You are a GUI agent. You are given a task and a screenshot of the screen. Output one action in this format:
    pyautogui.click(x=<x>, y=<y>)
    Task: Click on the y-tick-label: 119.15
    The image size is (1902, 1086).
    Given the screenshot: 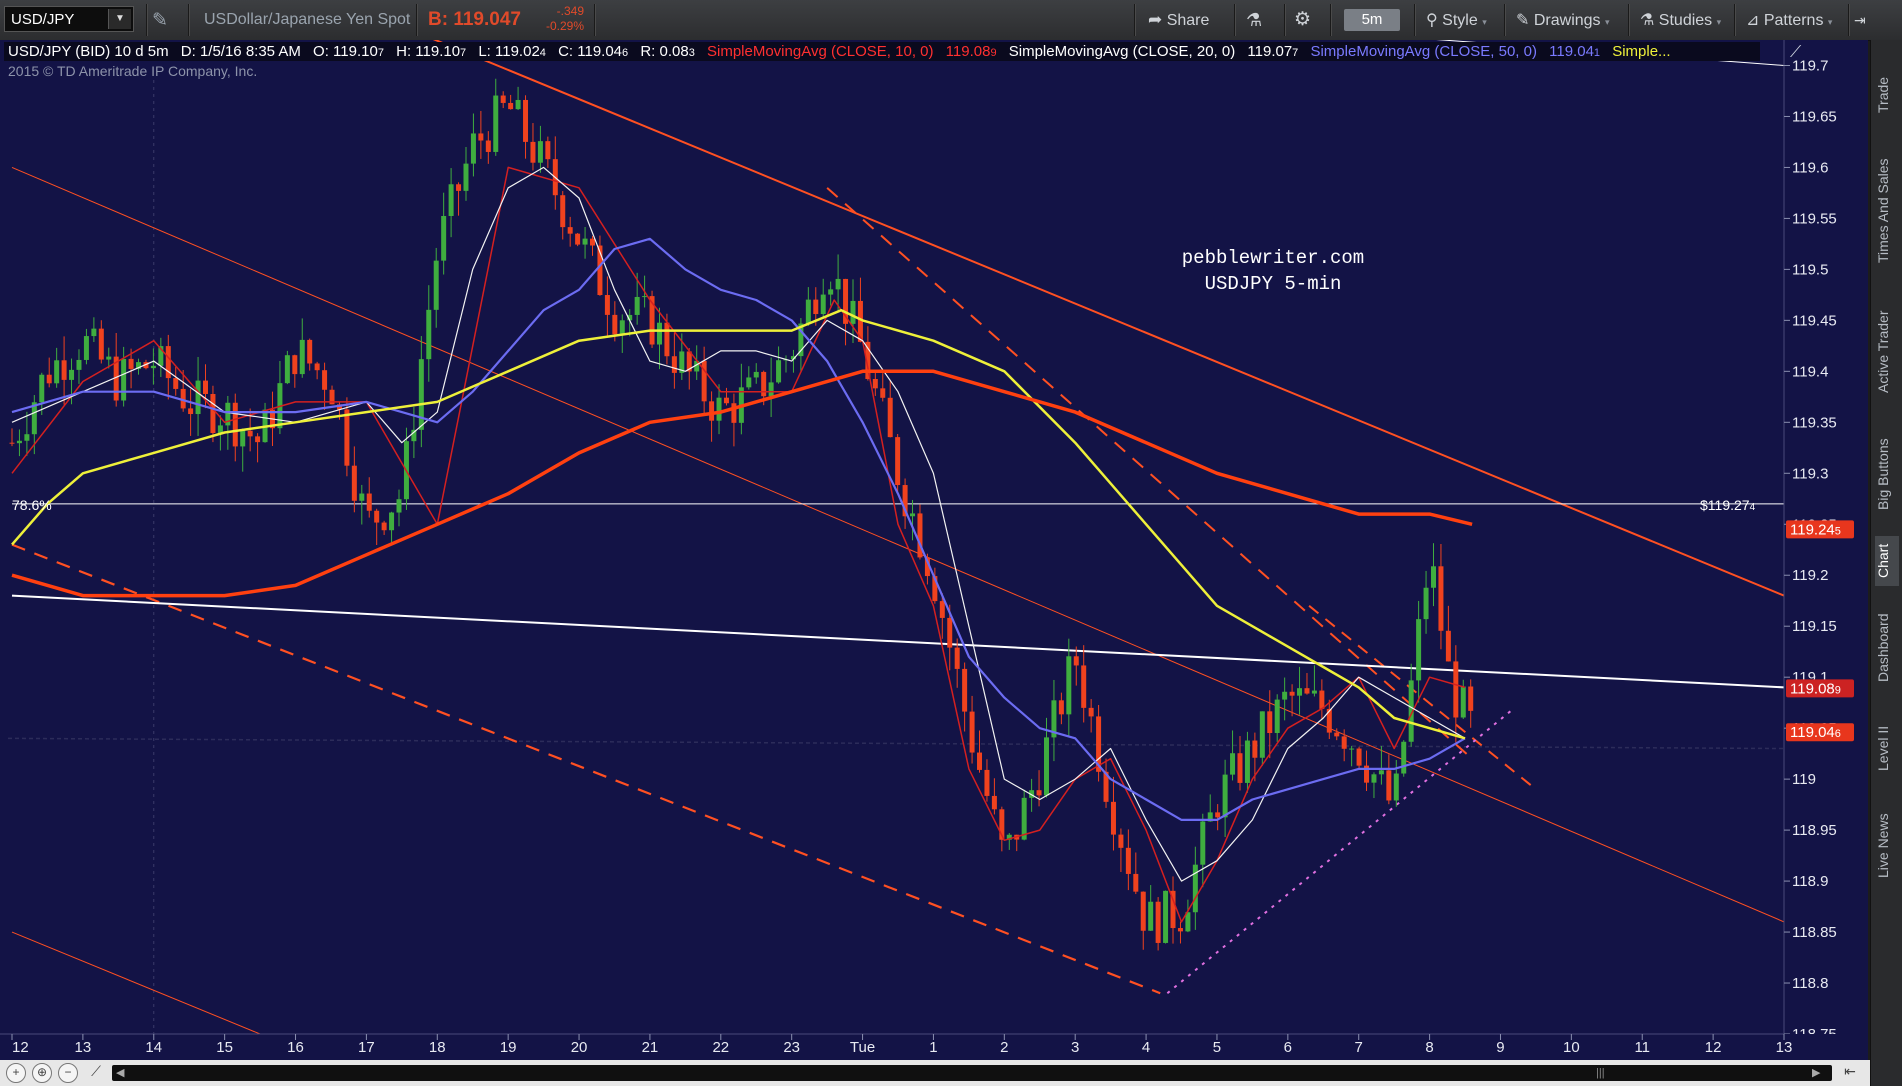 What is the action you would take?
    pyautogui.click(x=1814, y=626)
    